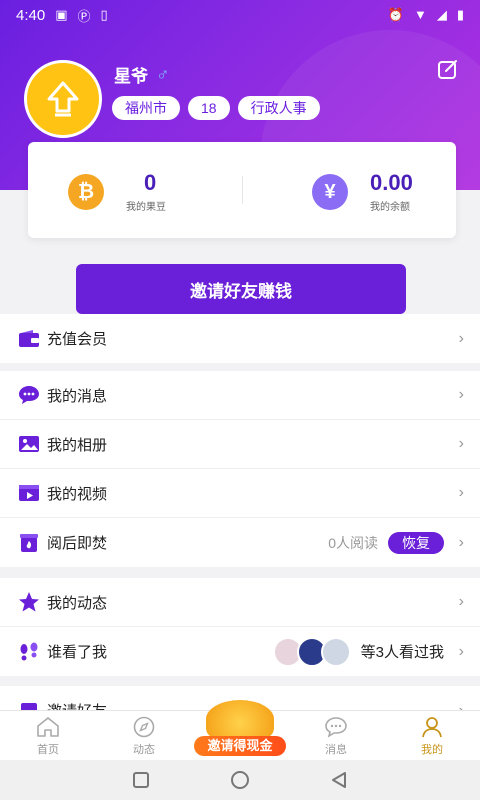 This screenshot has width=480, height=800. Describe the element at coordinates (146, 108) in the screenshot. I see `tag-city: 福州市` at that location.